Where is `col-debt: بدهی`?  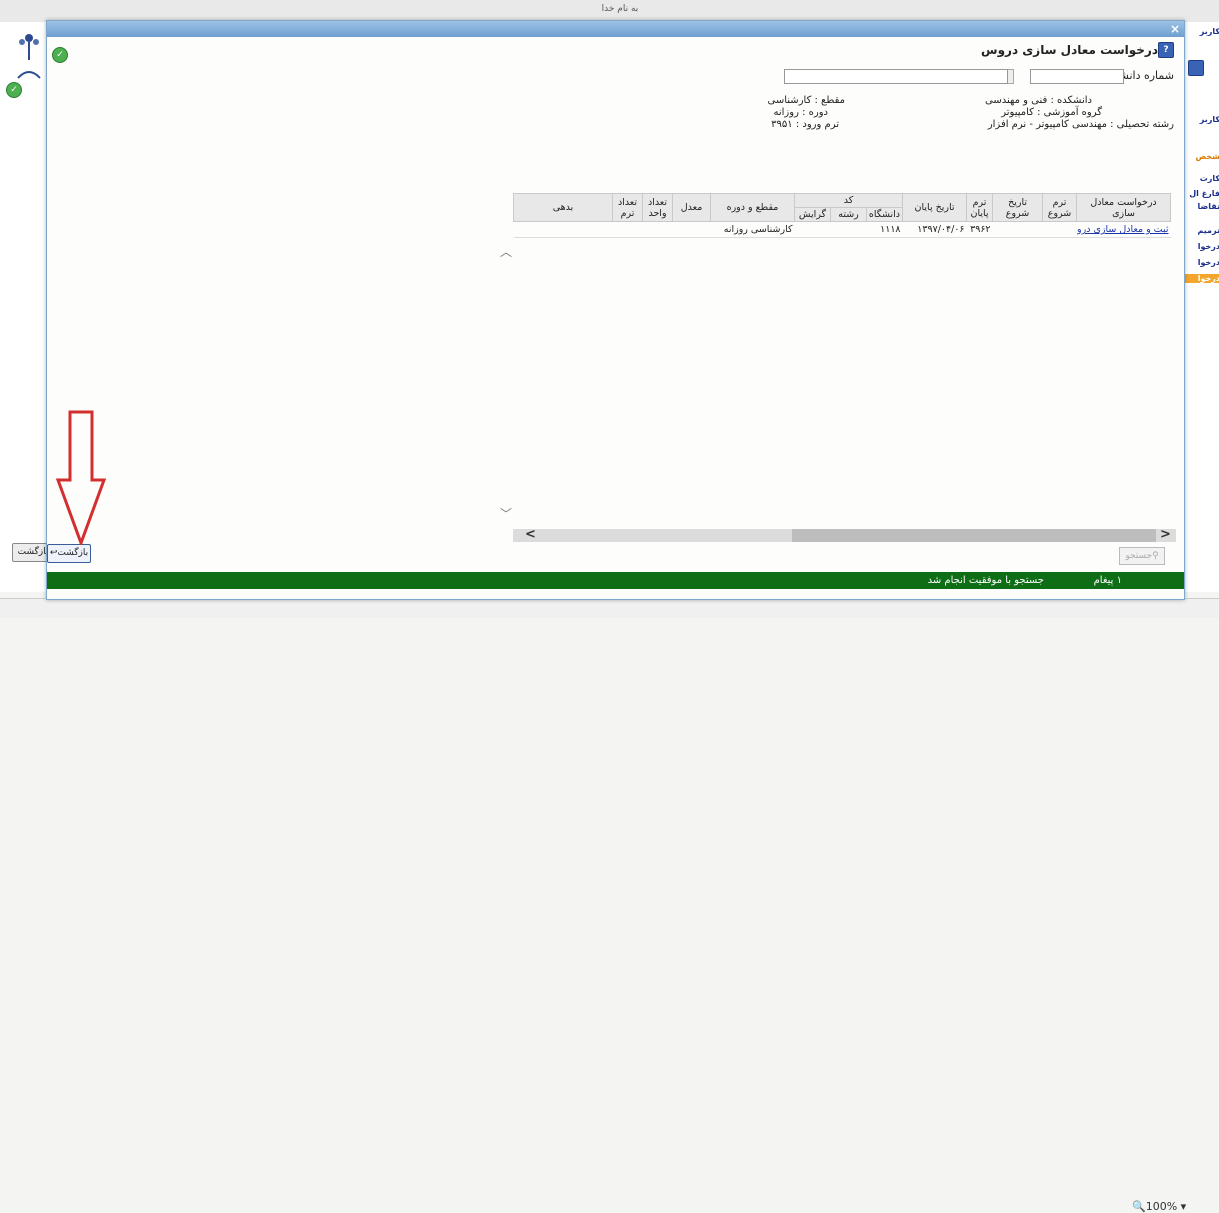 col-debt: بدهی is located at coordinates (563, 207).